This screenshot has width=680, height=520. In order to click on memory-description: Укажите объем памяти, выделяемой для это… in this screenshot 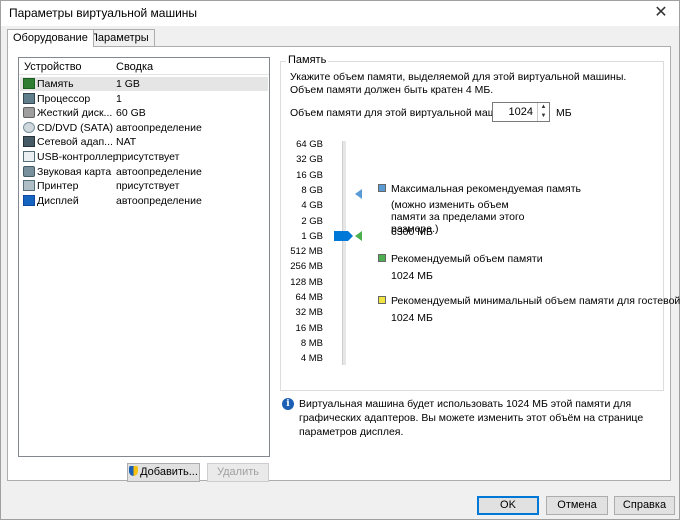, I will do `click(458, 83)`.